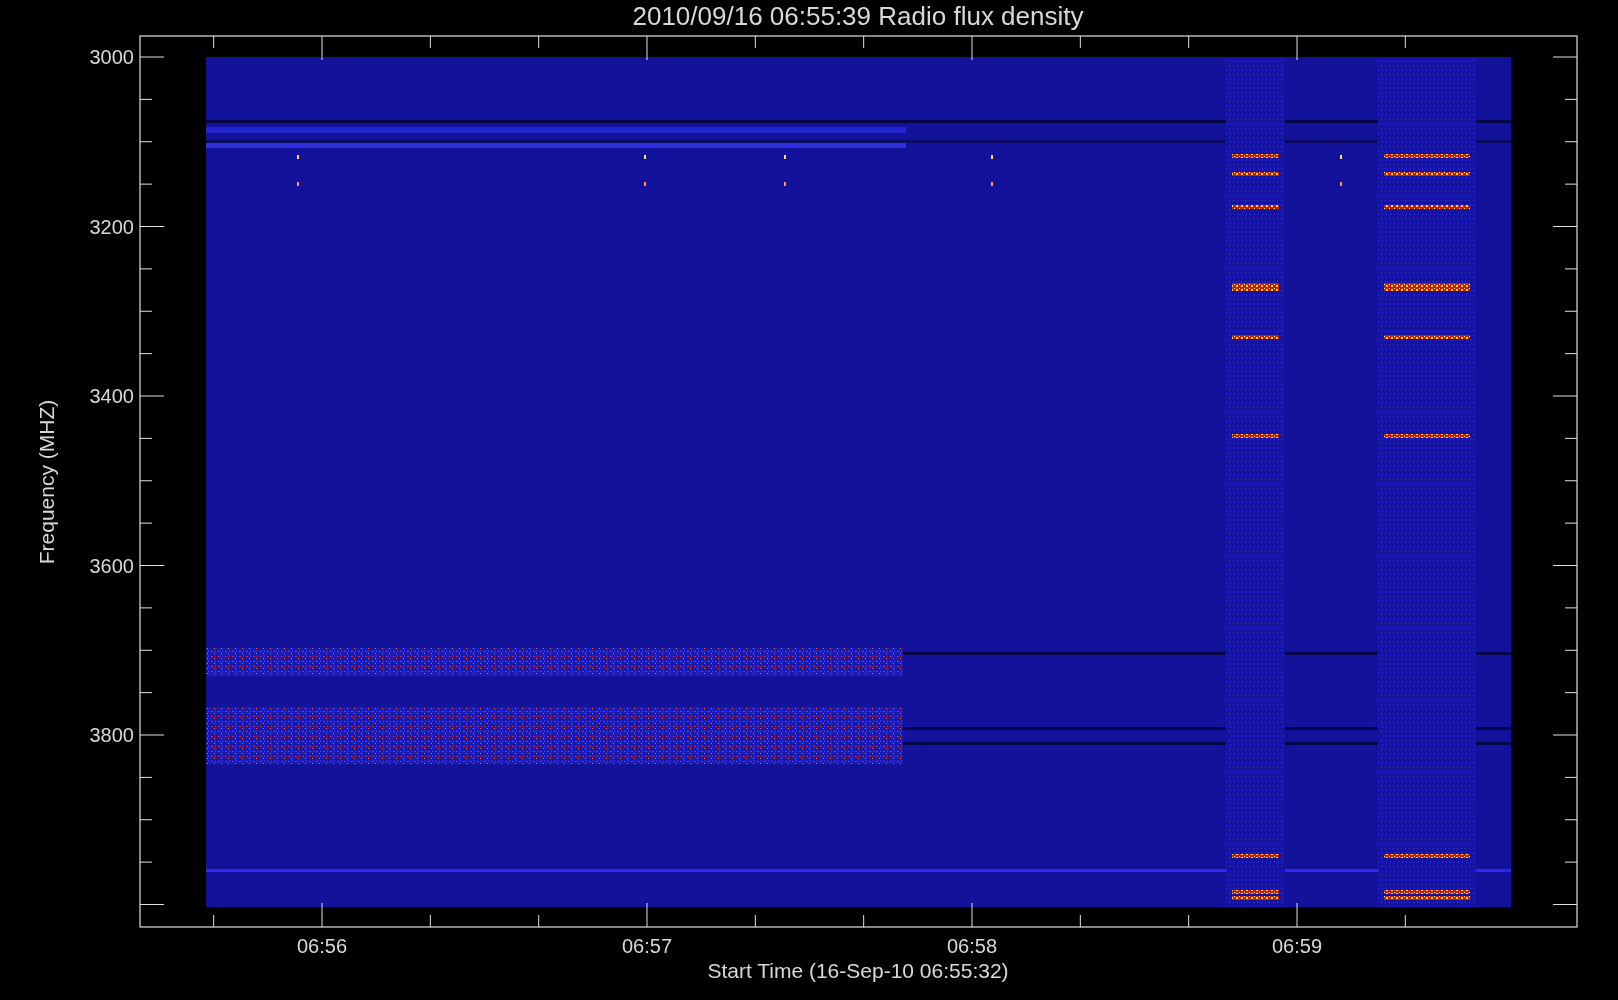 The image size is (1618, 1000). I want to click on y-tick-label: 3800, so click(111, 735).